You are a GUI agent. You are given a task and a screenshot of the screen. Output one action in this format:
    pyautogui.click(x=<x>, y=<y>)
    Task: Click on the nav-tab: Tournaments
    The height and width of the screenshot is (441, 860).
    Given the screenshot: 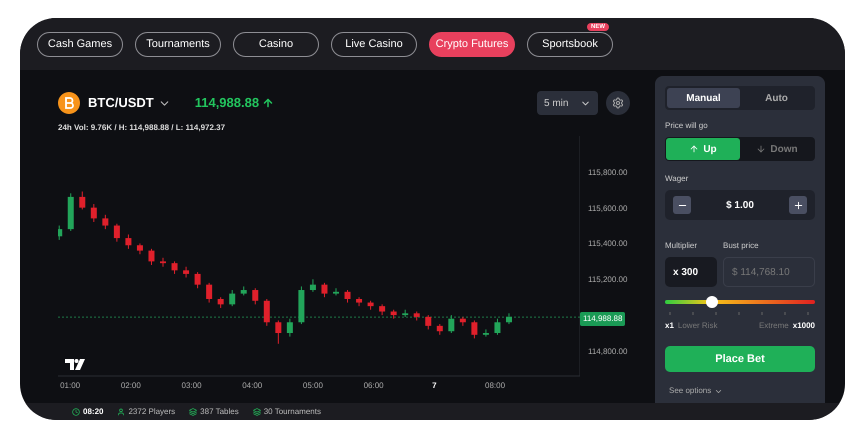 What is the action you would take?
    pyautogui.click(x=178, y=44)
    